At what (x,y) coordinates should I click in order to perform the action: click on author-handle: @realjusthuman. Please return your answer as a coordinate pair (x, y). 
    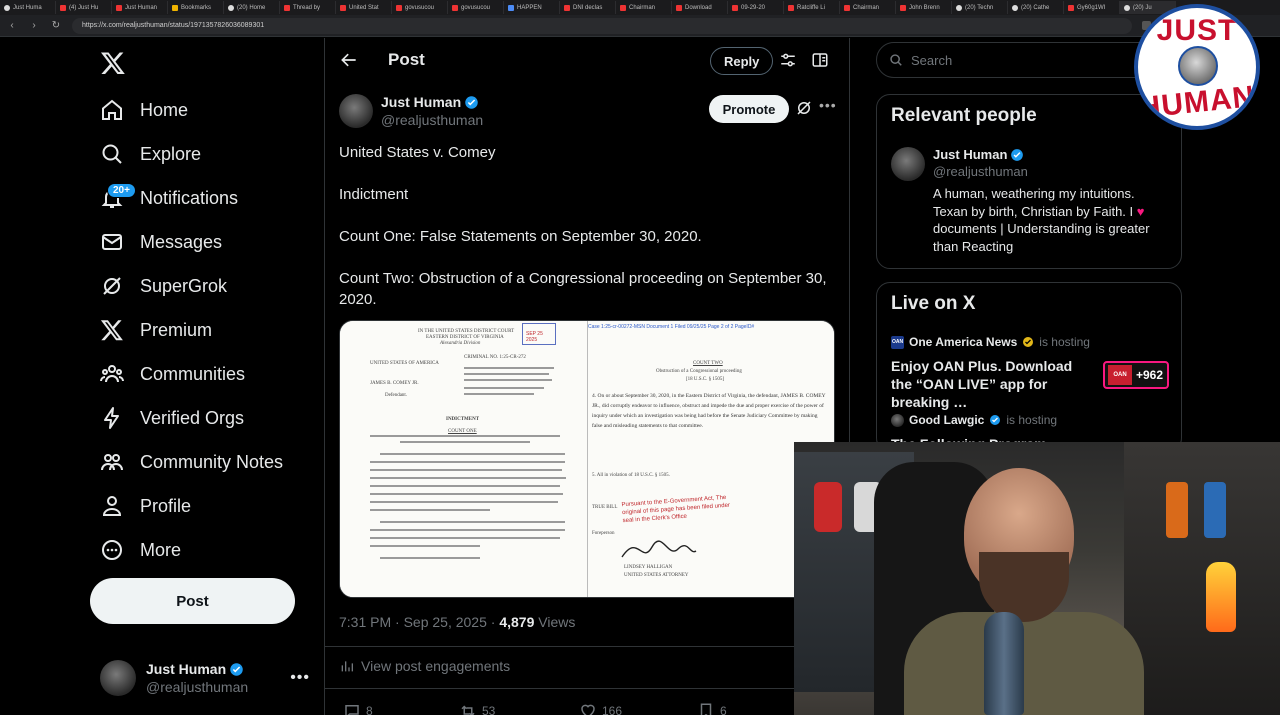
    Looking at the image, I should click on (432, 120).